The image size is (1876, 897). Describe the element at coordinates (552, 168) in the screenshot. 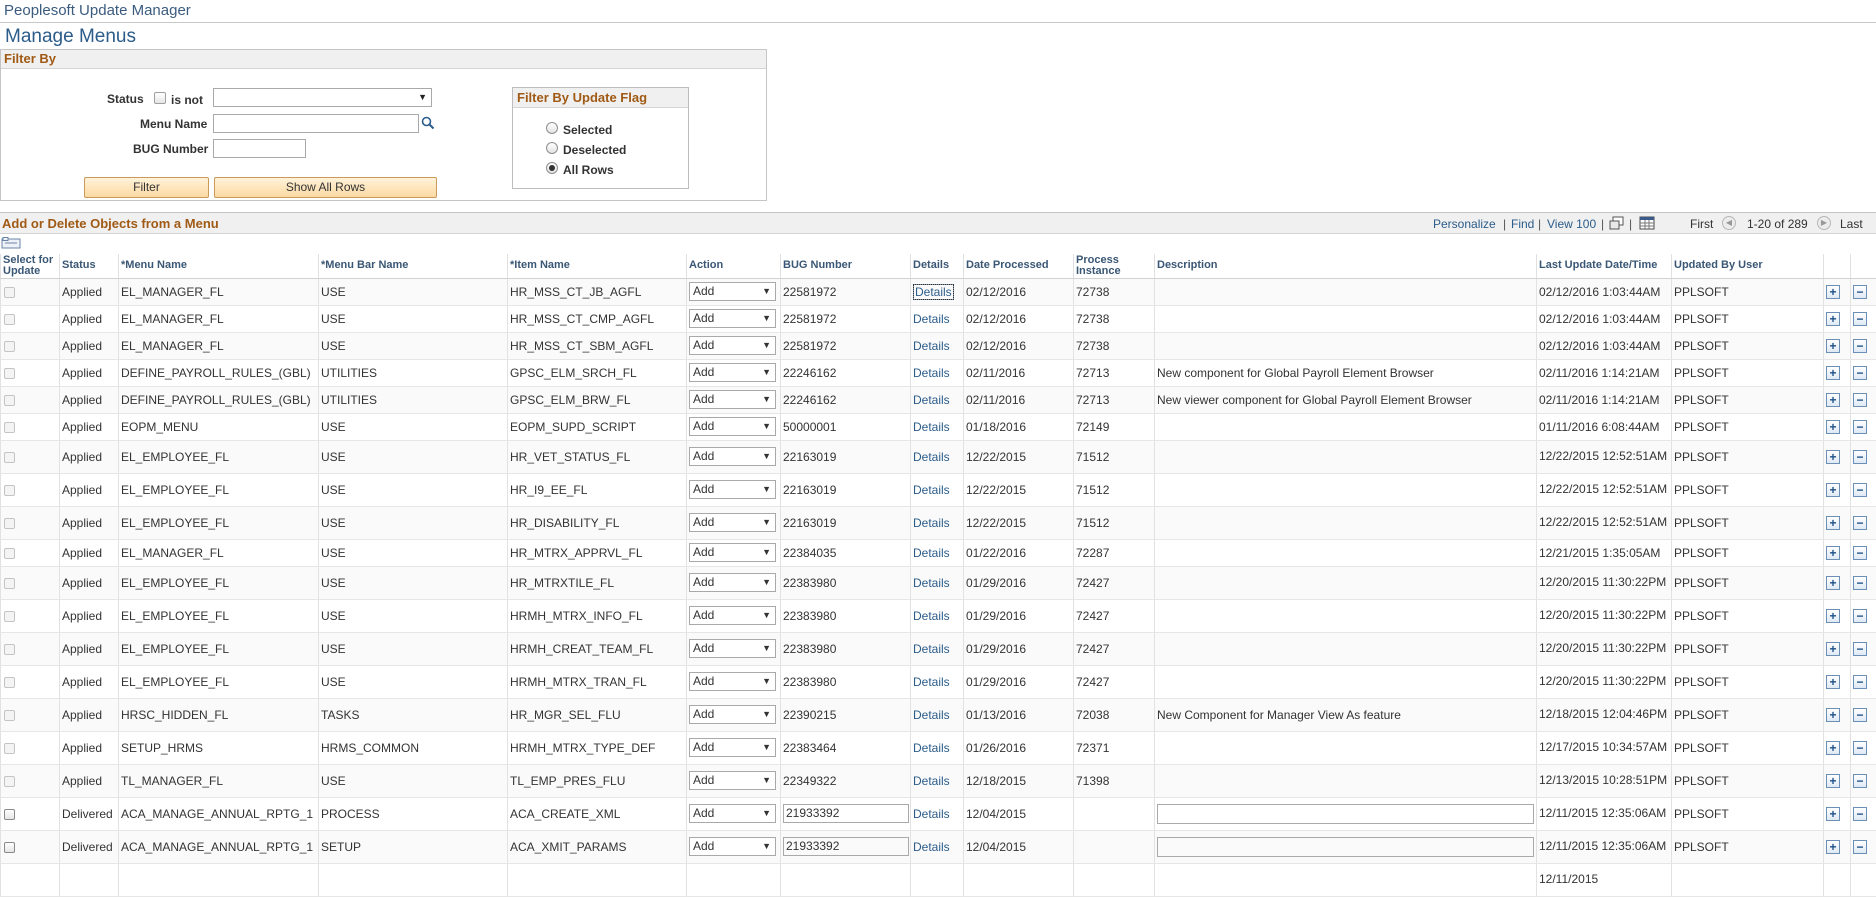

I see `all-rows-radio` at that location.